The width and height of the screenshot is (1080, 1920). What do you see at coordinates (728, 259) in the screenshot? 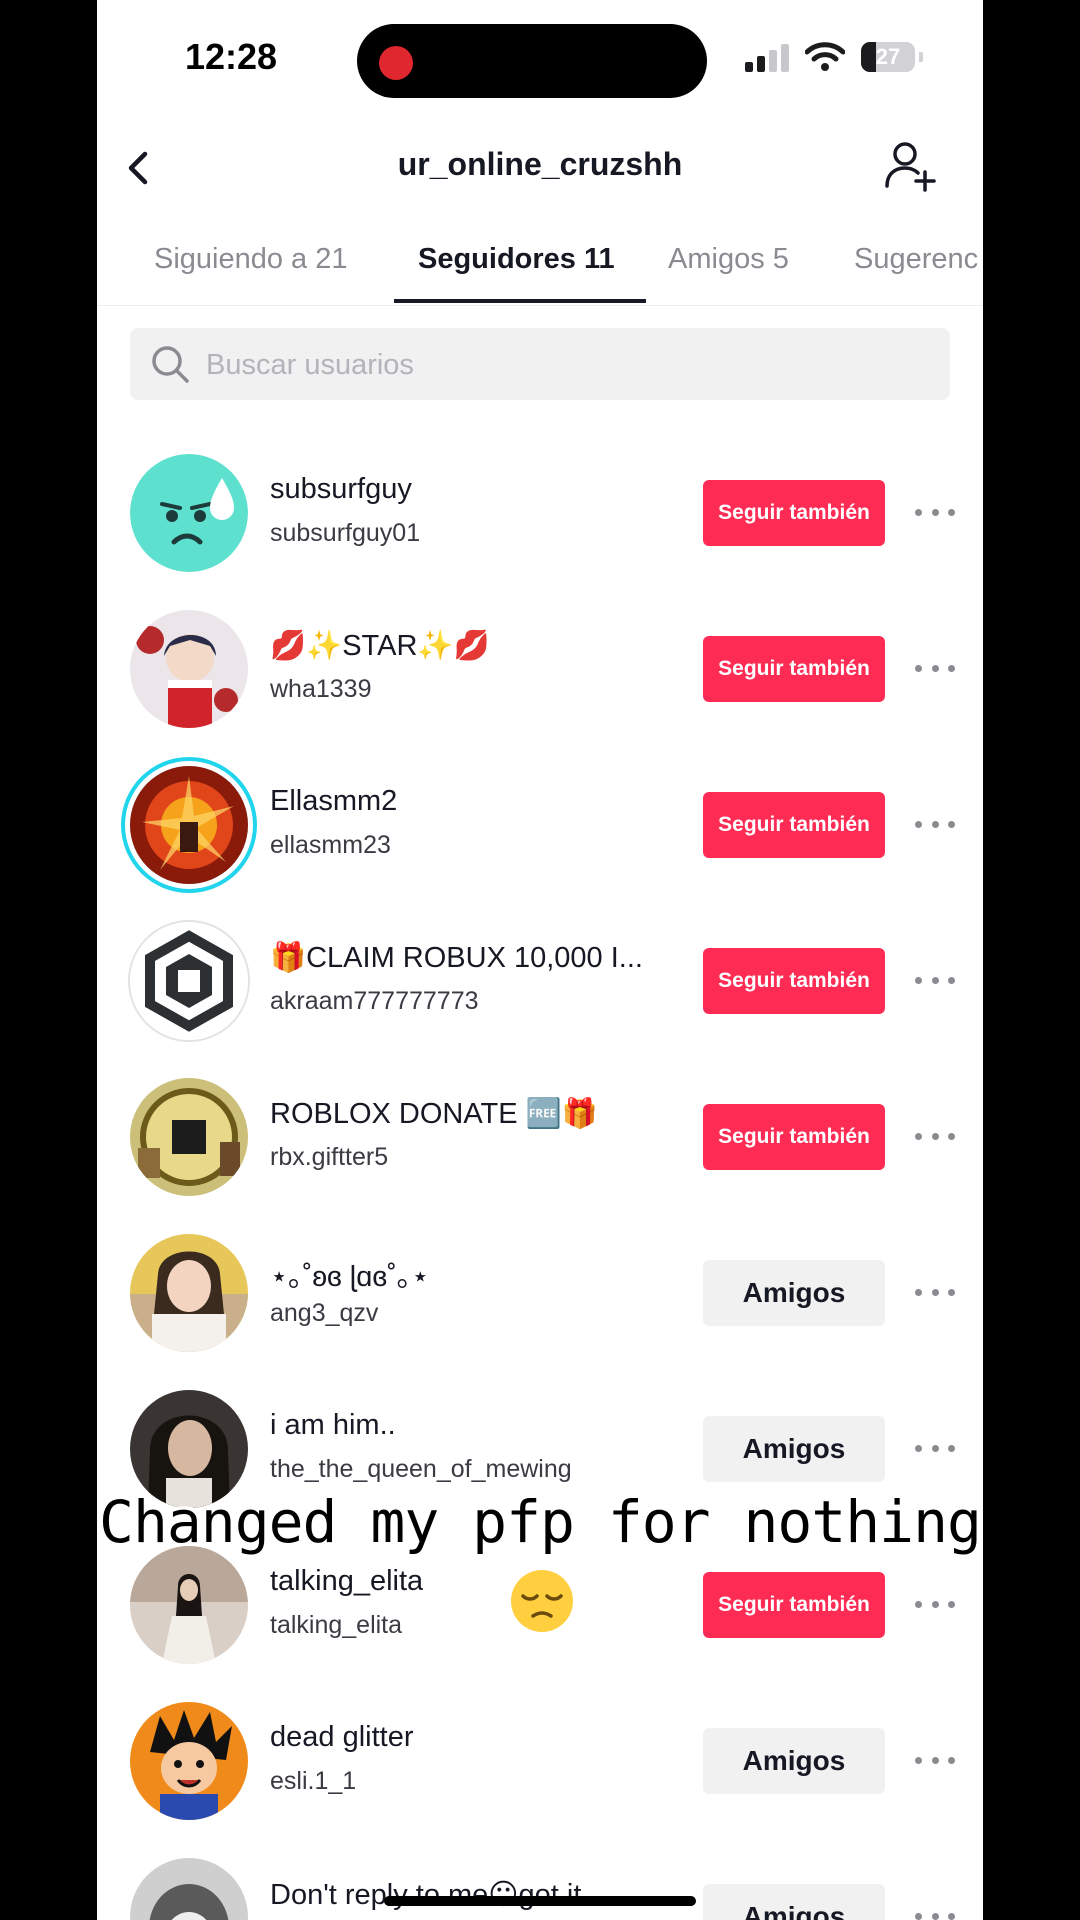
I see `tab-friends: Amigos 5` at bounding box center [728, 259].